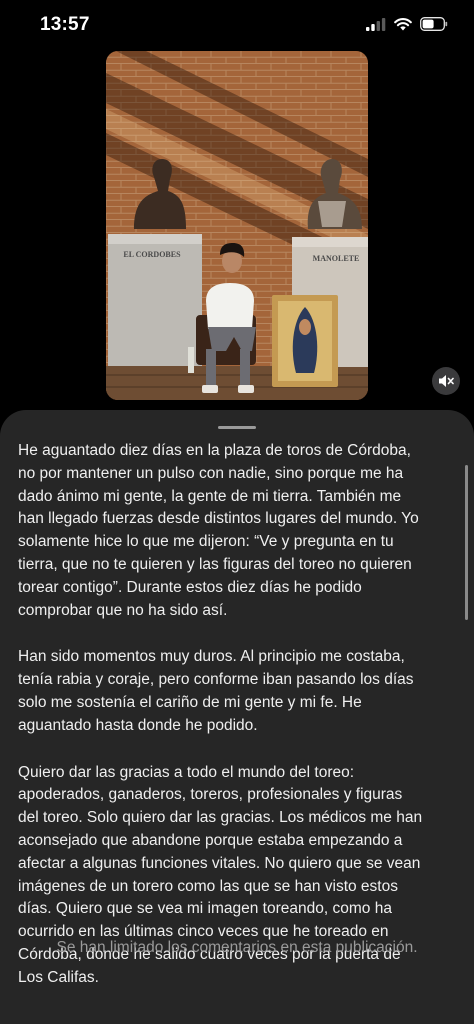  Describe the element at coordinates (466, 542) in the screenshot. I see `scrollbar` at that location.